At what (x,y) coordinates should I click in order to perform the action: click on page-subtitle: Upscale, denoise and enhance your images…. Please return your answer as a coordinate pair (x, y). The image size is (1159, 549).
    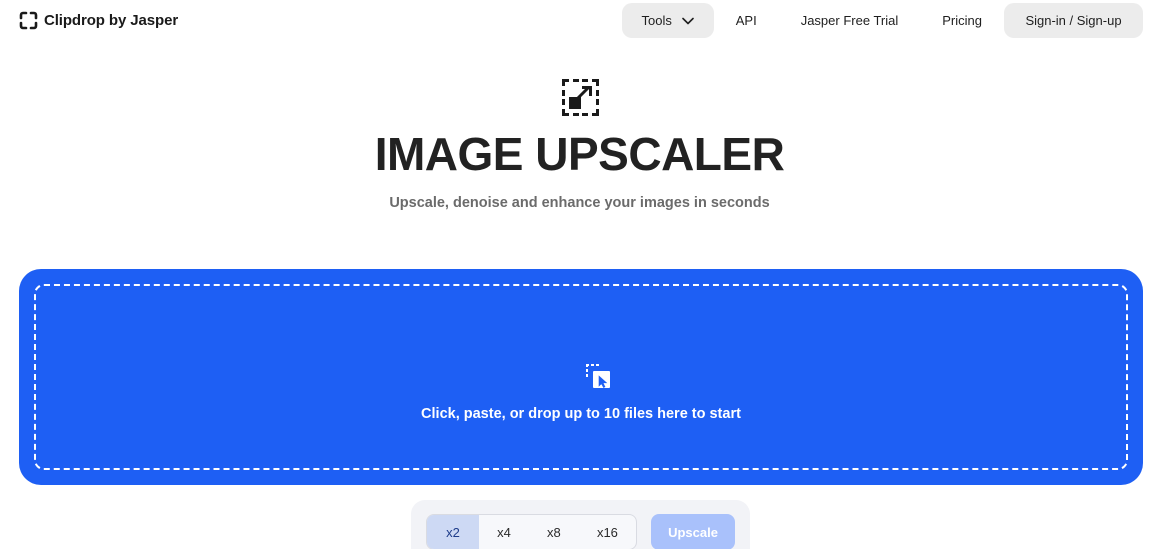
    Looking at the image, I should click on (579, 203).